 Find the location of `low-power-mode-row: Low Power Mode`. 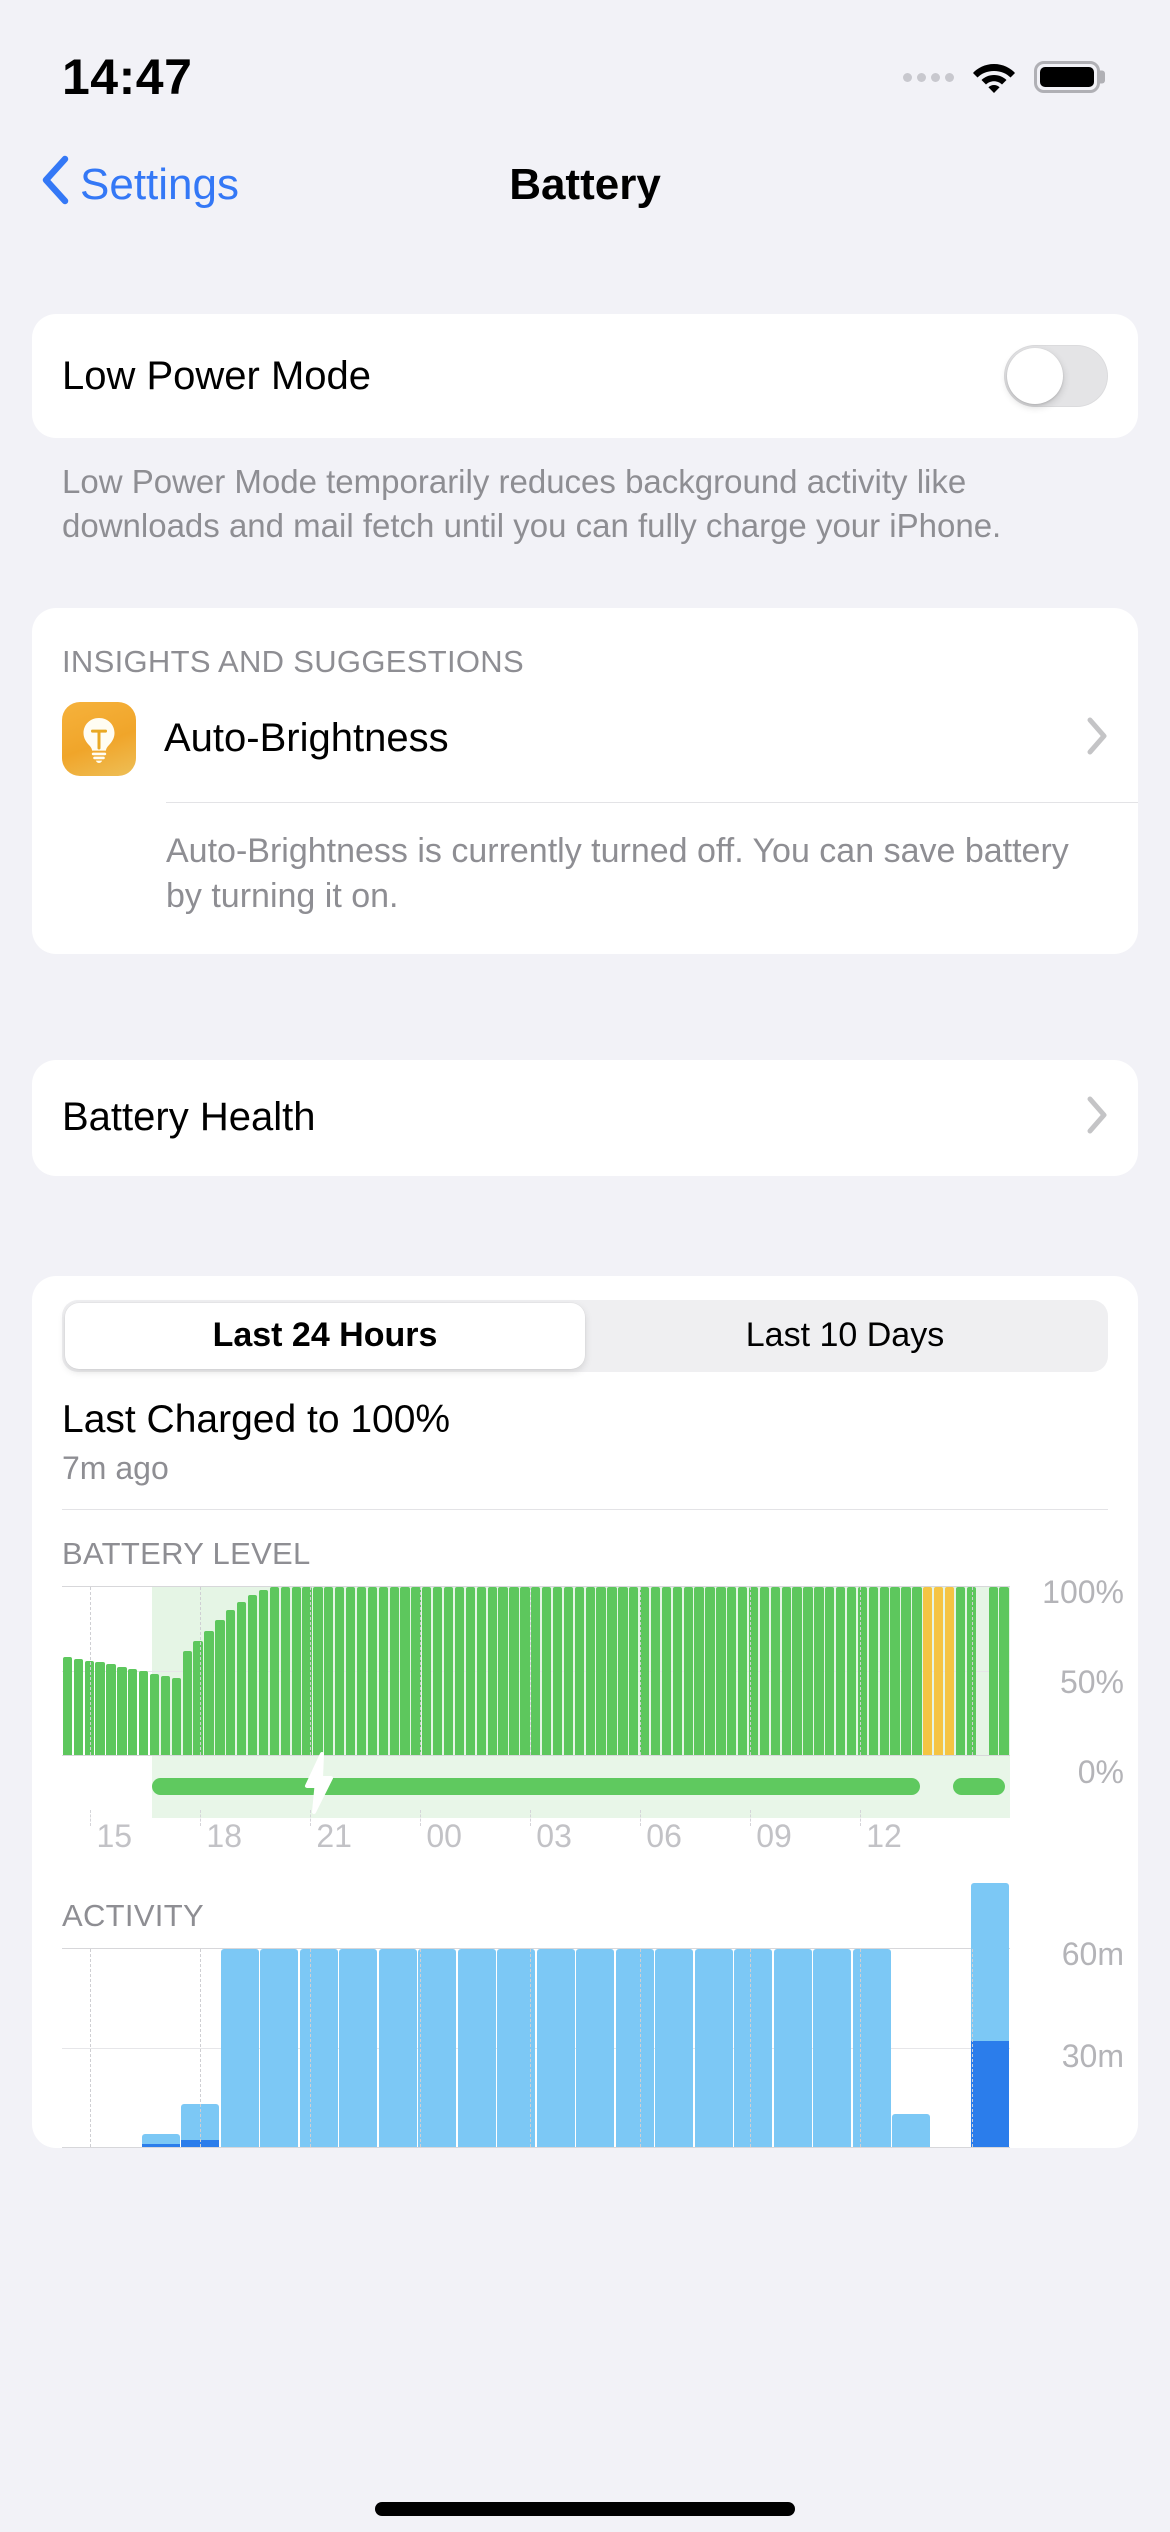

low-power-mode-row: Low Power Mode is located at coordinates (585, 376).